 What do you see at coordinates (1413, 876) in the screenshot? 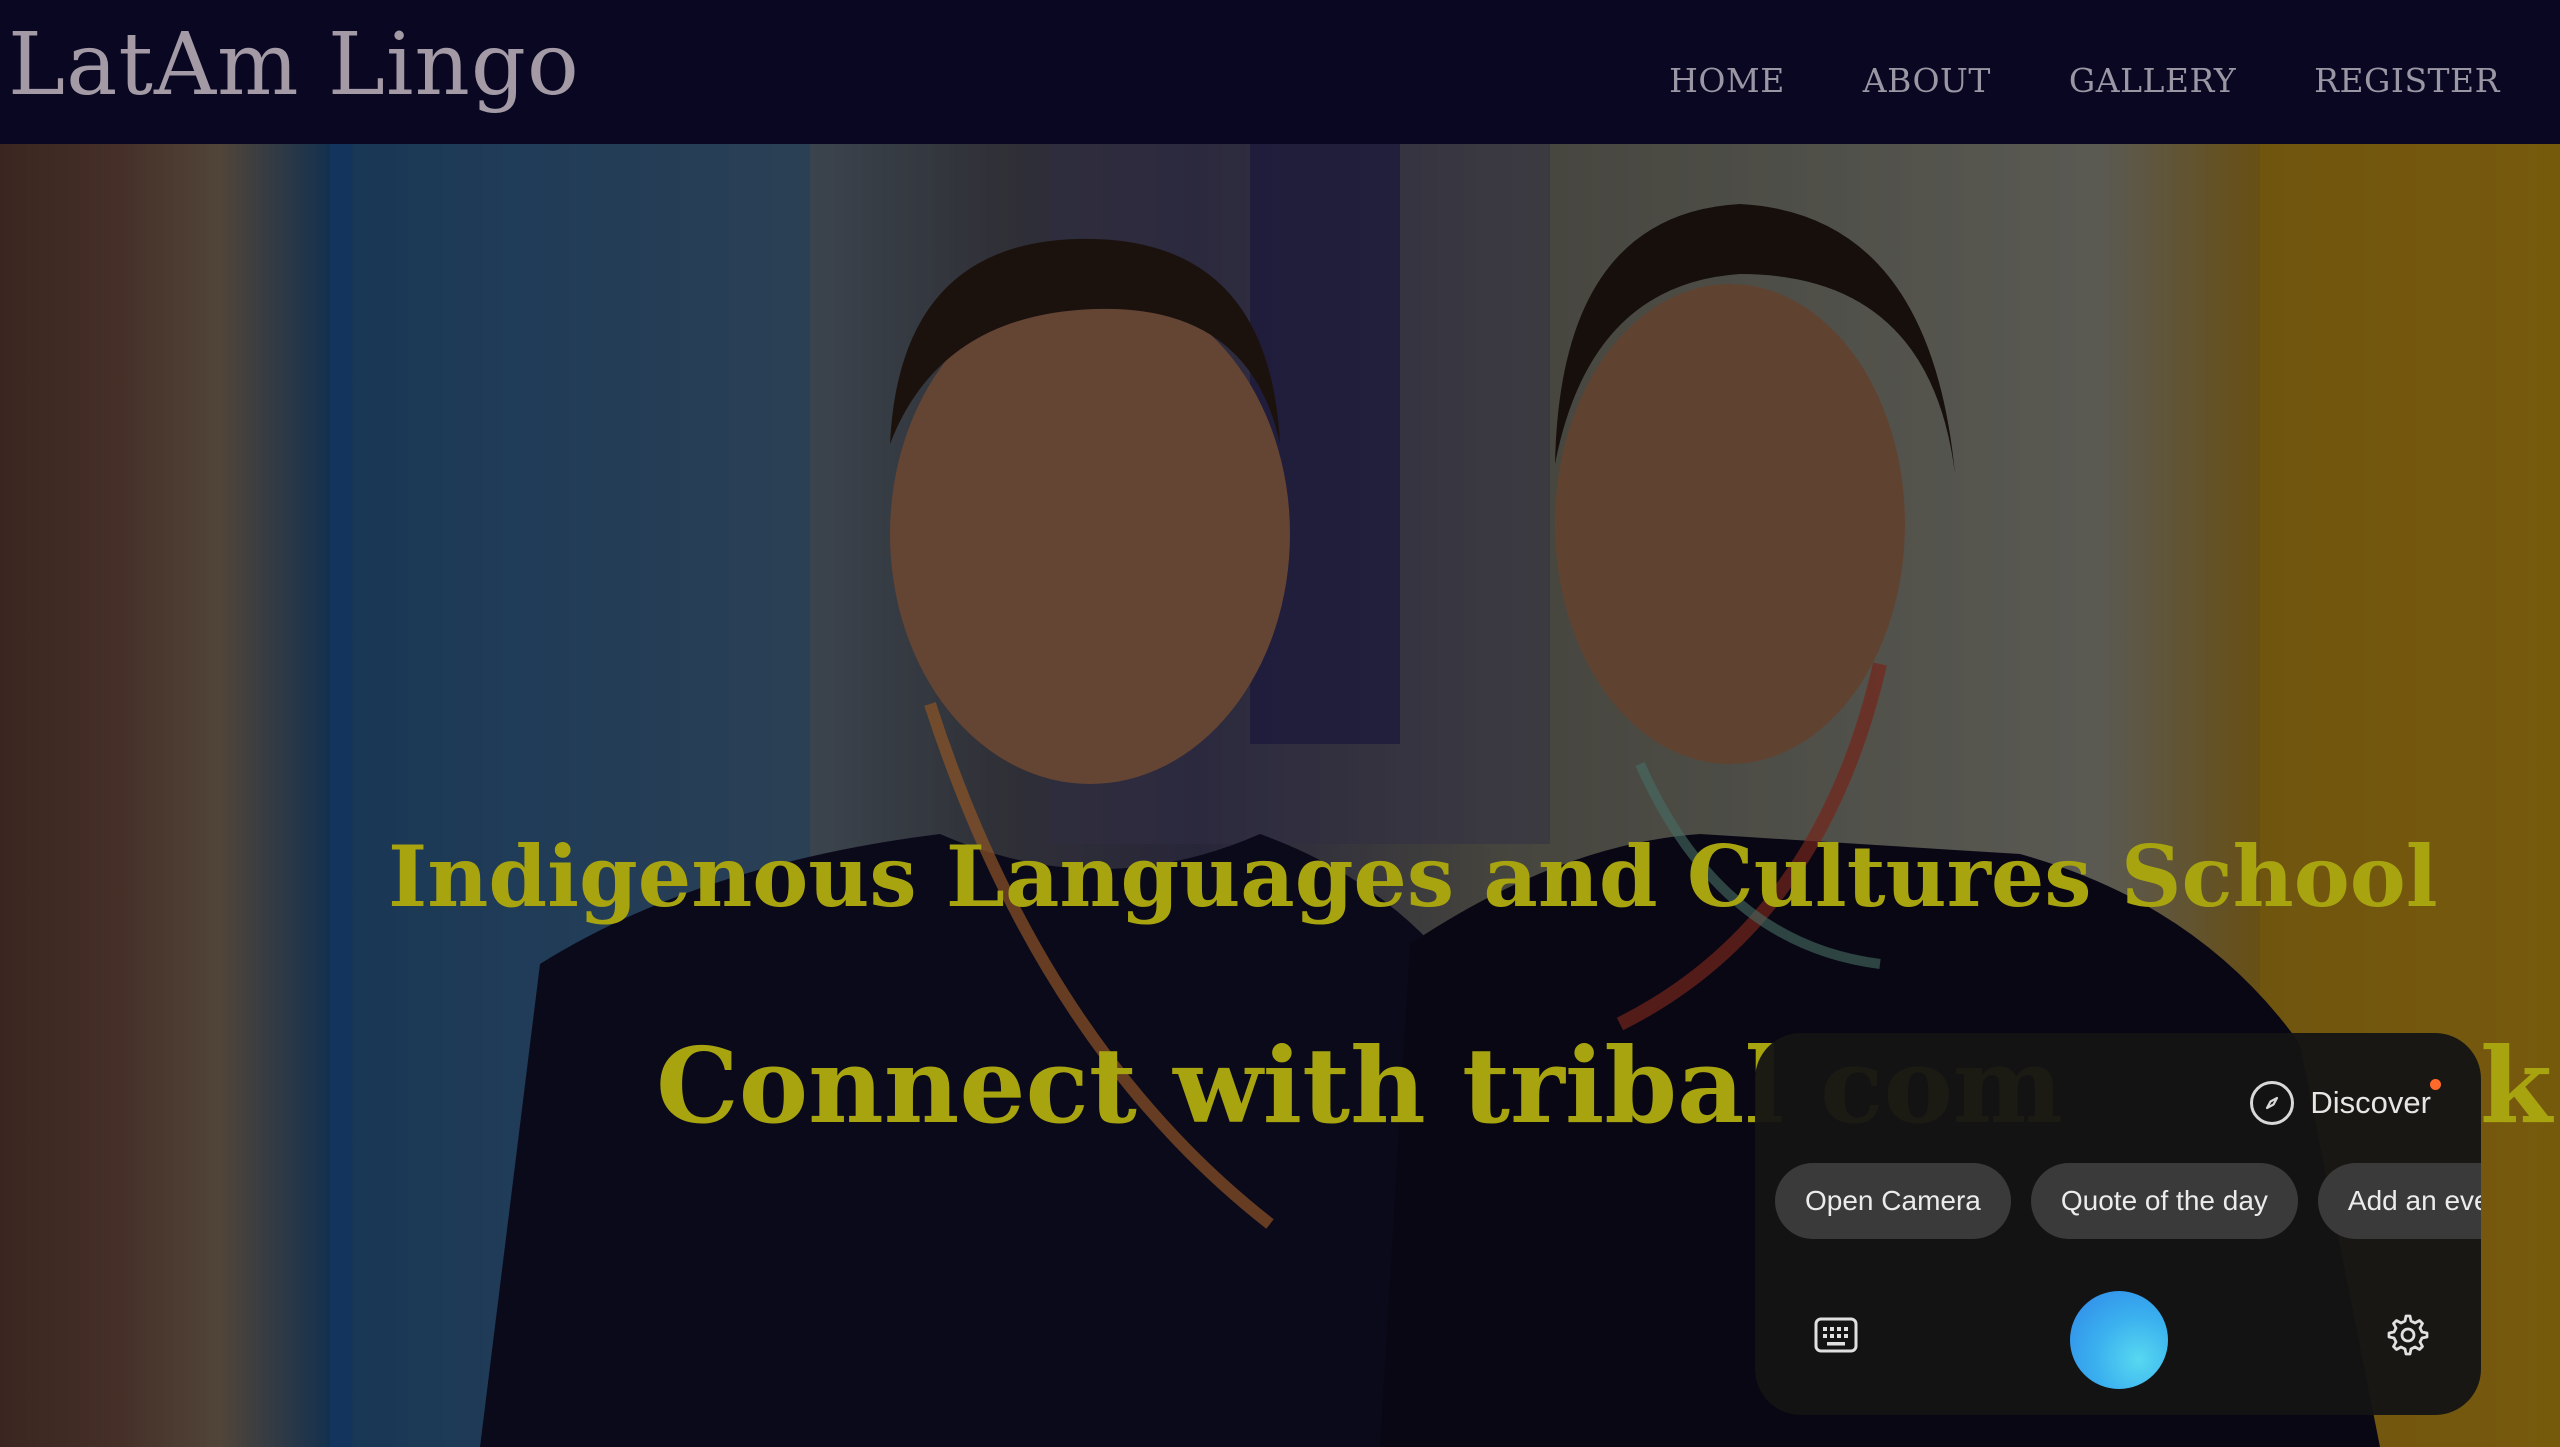
I see `hero-title: Indigenous Languages and Cultures School` at bounding box center [1413, 876].